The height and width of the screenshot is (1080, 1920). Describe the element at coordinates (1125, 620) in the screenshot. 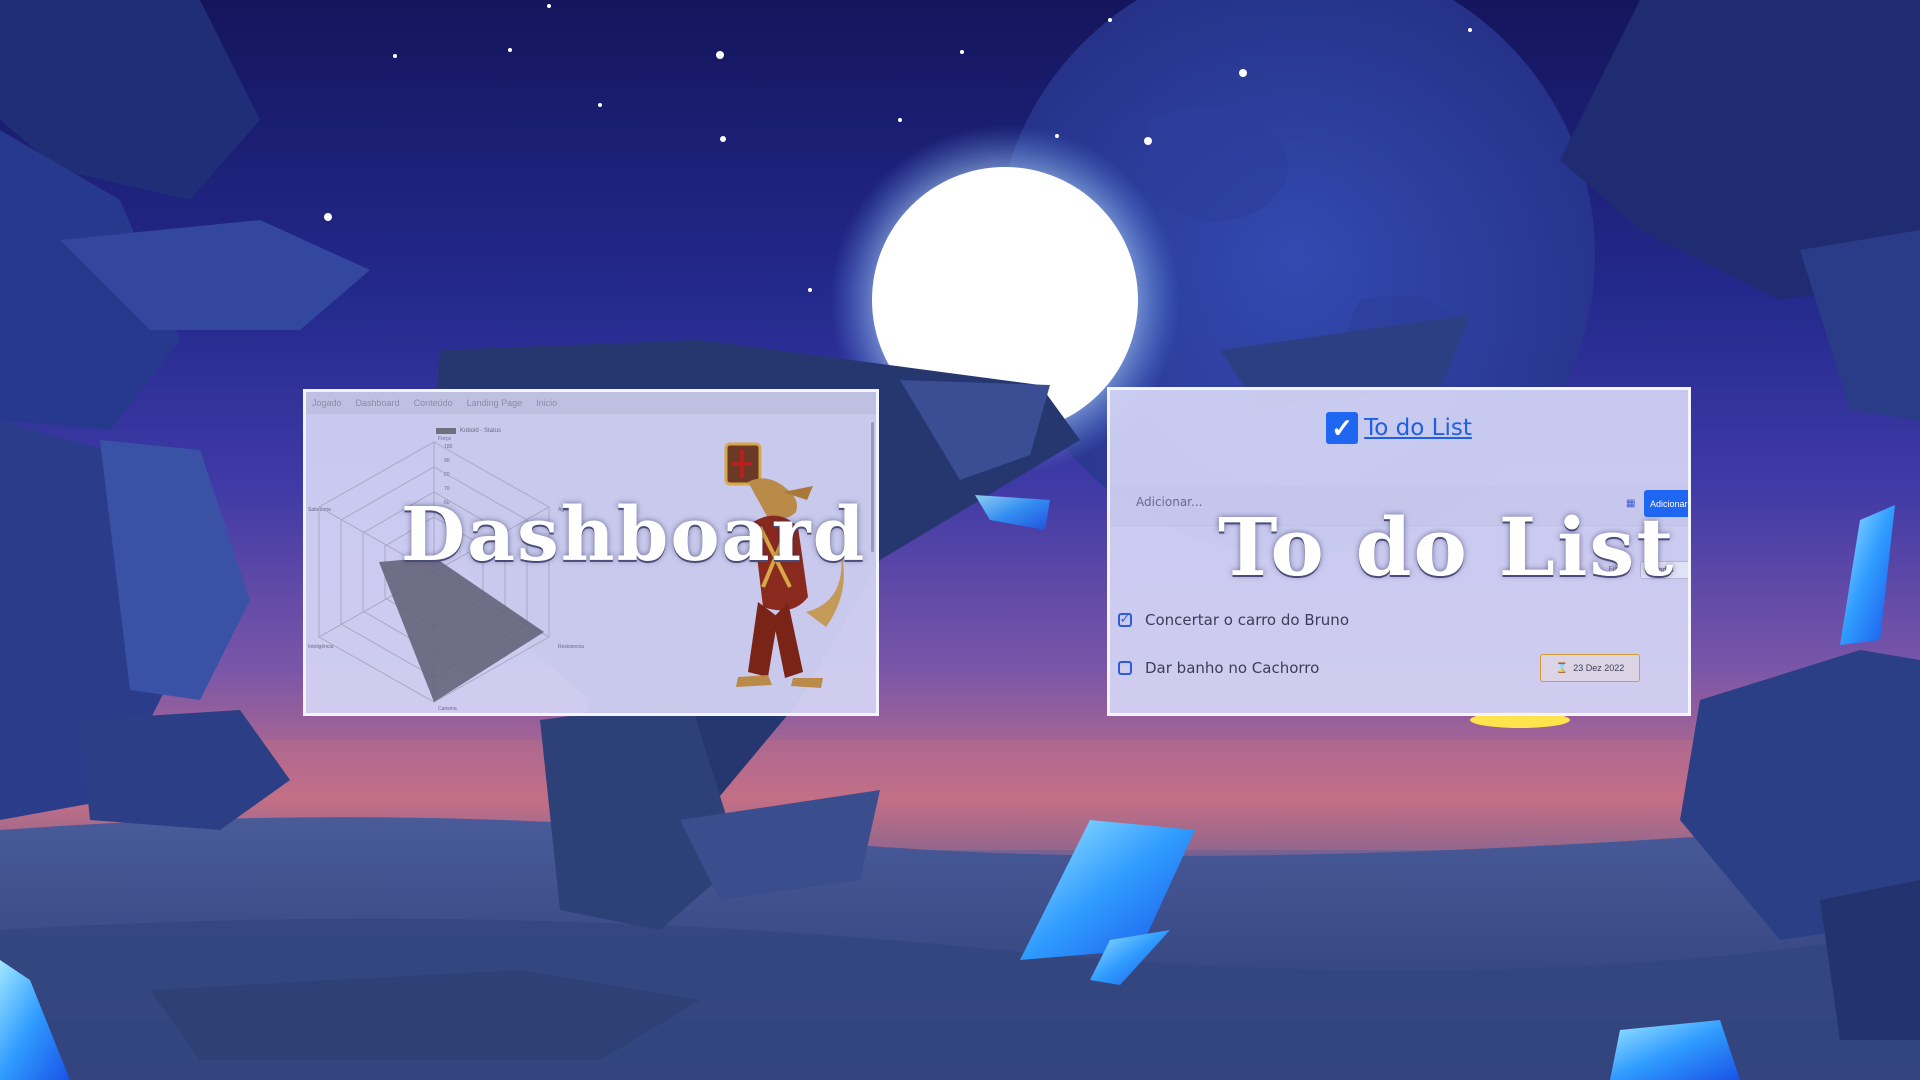

I see `task-checkbox-checked: ✓` at that location.